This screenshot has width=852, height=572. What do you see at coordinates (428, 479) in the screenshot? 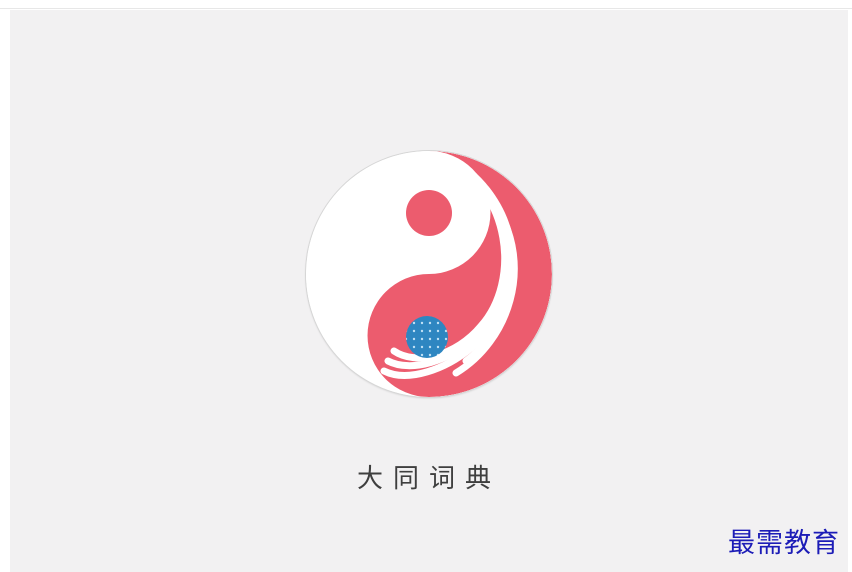
I see `app-title: 大同词典` at bounding box center [428, 479].